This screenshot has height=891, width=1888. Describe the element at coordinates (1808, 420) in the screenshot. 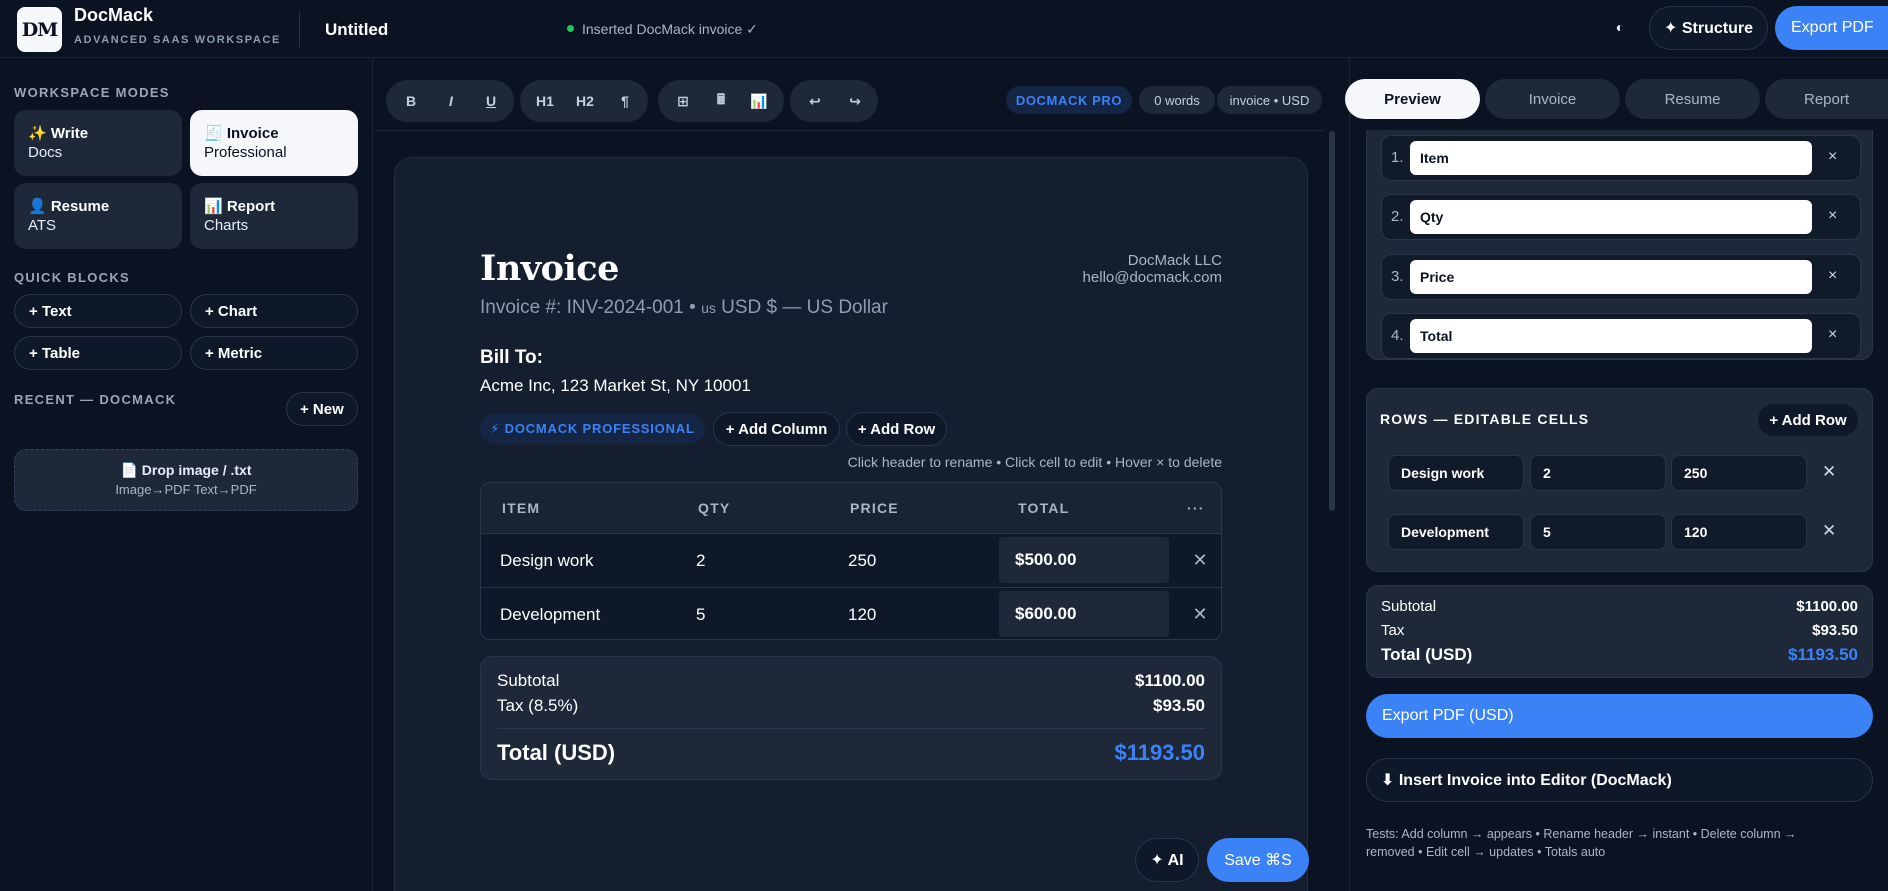

I see `panel-add-row-button: + Add Row` at that location.